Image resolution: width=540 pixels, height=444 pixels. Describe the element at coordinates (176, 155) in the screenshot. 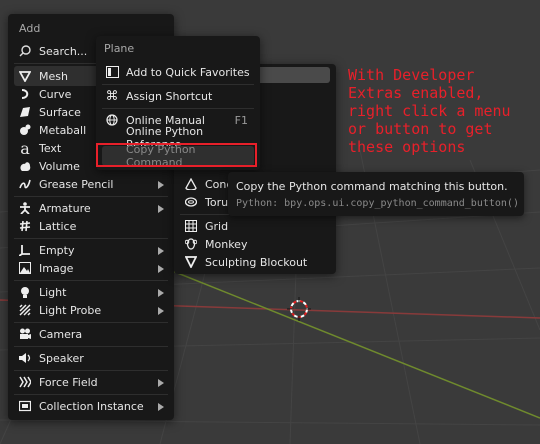

I see `highlight-box` at that location.